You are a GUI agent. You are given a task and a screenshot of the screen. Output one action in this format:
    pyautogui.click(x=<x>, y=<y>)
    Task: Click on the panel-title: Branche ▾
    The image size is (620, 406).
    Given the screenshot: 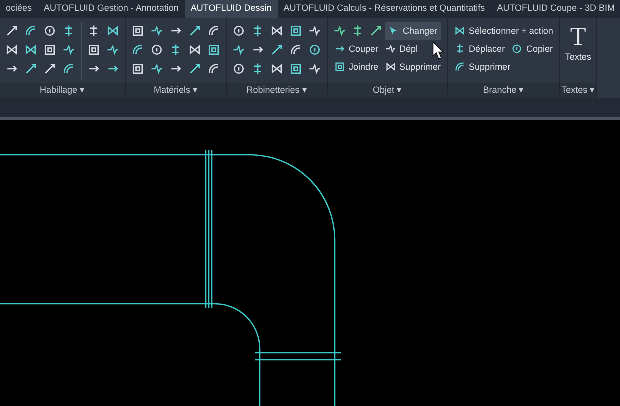 What is the action you would take?
    pyautogui.click(x=504, y=90)
    